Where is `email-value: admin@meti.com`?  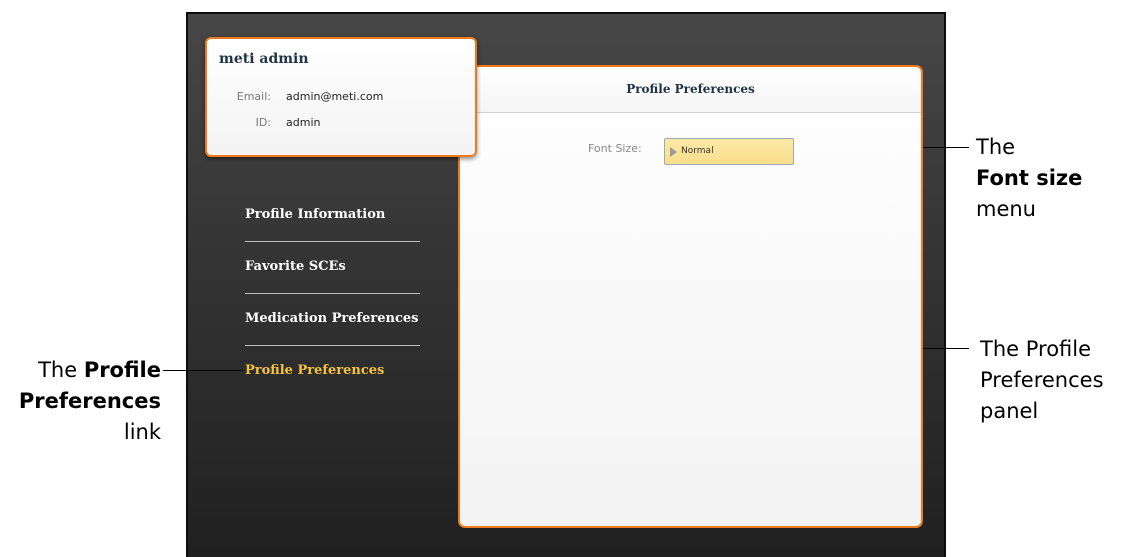 email-value: admin@meti.com is located at coordinates (335, 96).